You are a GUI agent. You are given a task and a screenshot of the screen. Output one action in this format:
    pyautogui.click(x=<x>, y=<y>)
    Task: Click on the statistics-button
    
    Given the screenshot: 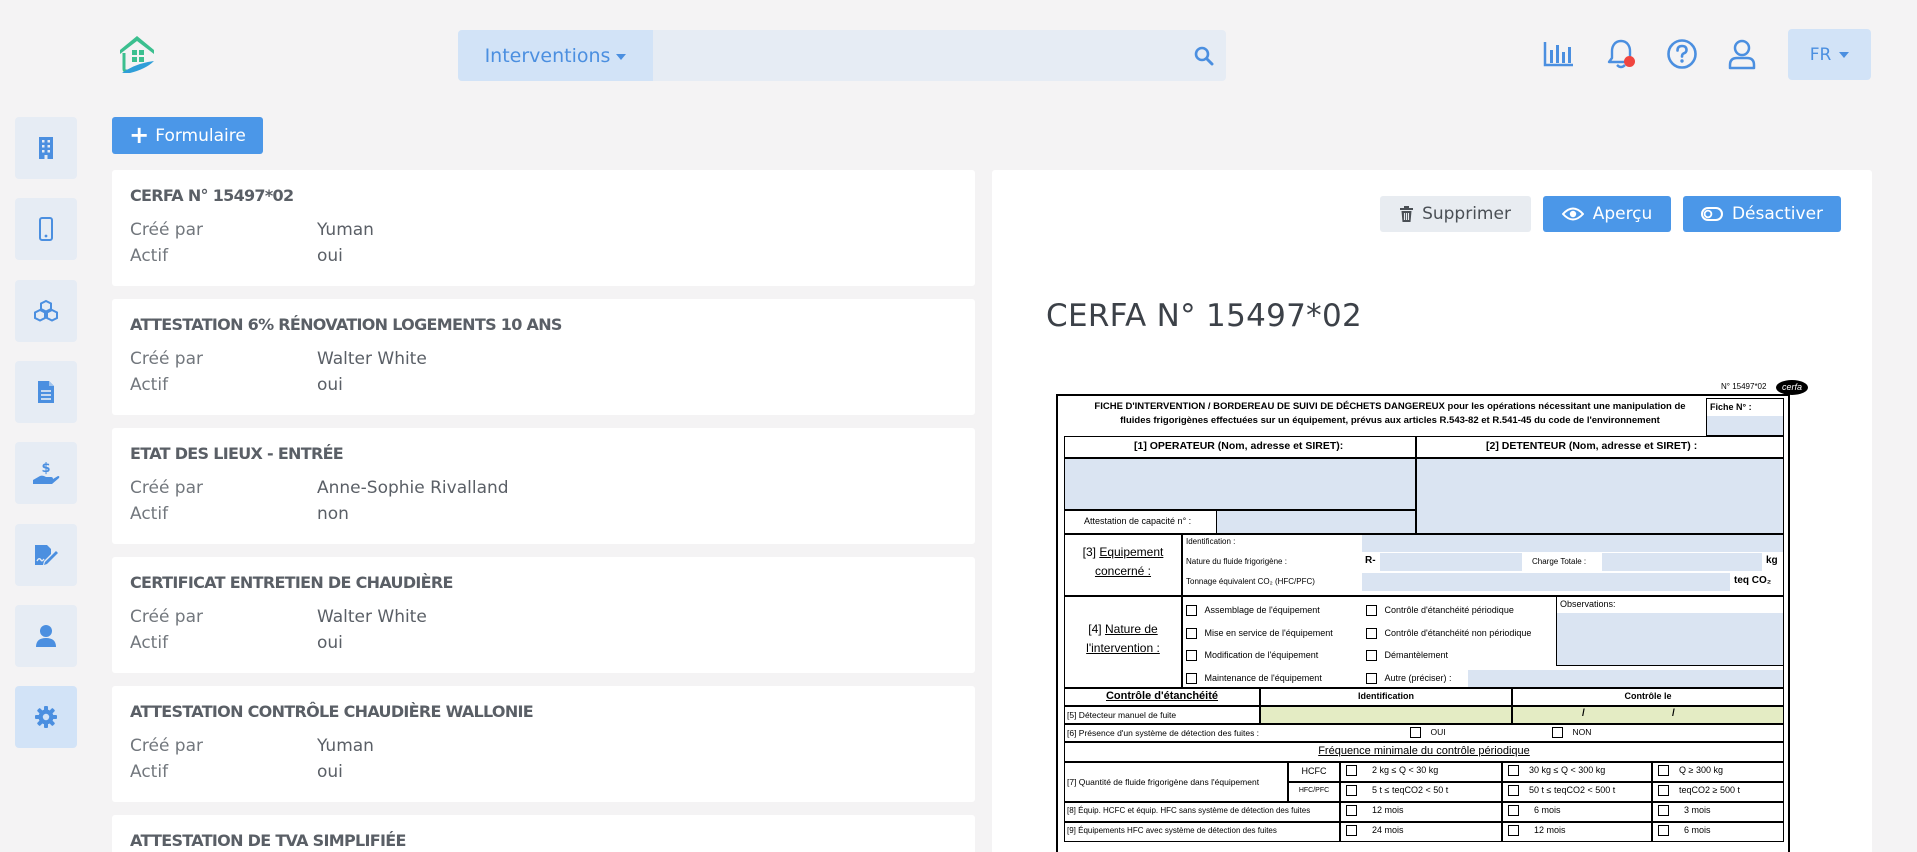 What is the action you would take?
    pyautogui.click(x=1559, y=54)
    